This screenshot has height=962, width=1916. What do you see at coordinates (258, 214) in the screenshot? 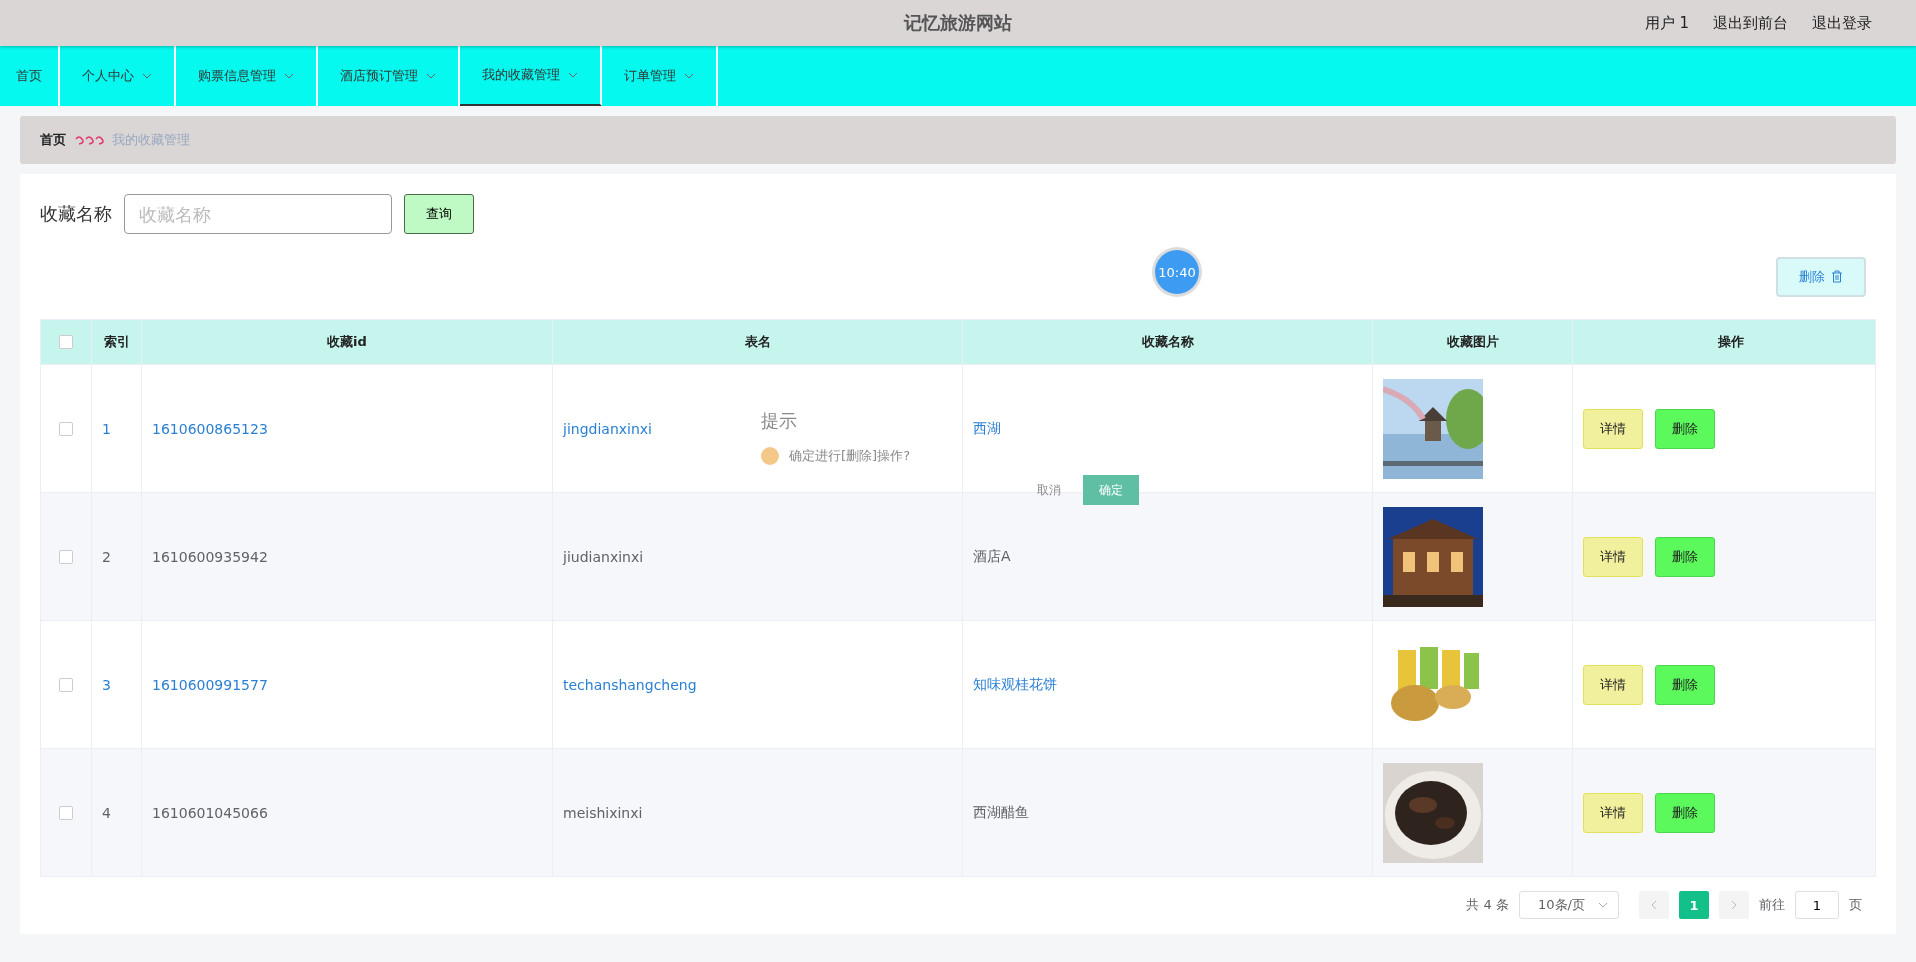
I see `search-field: 收藏名称` at bounding box center [258, 214].